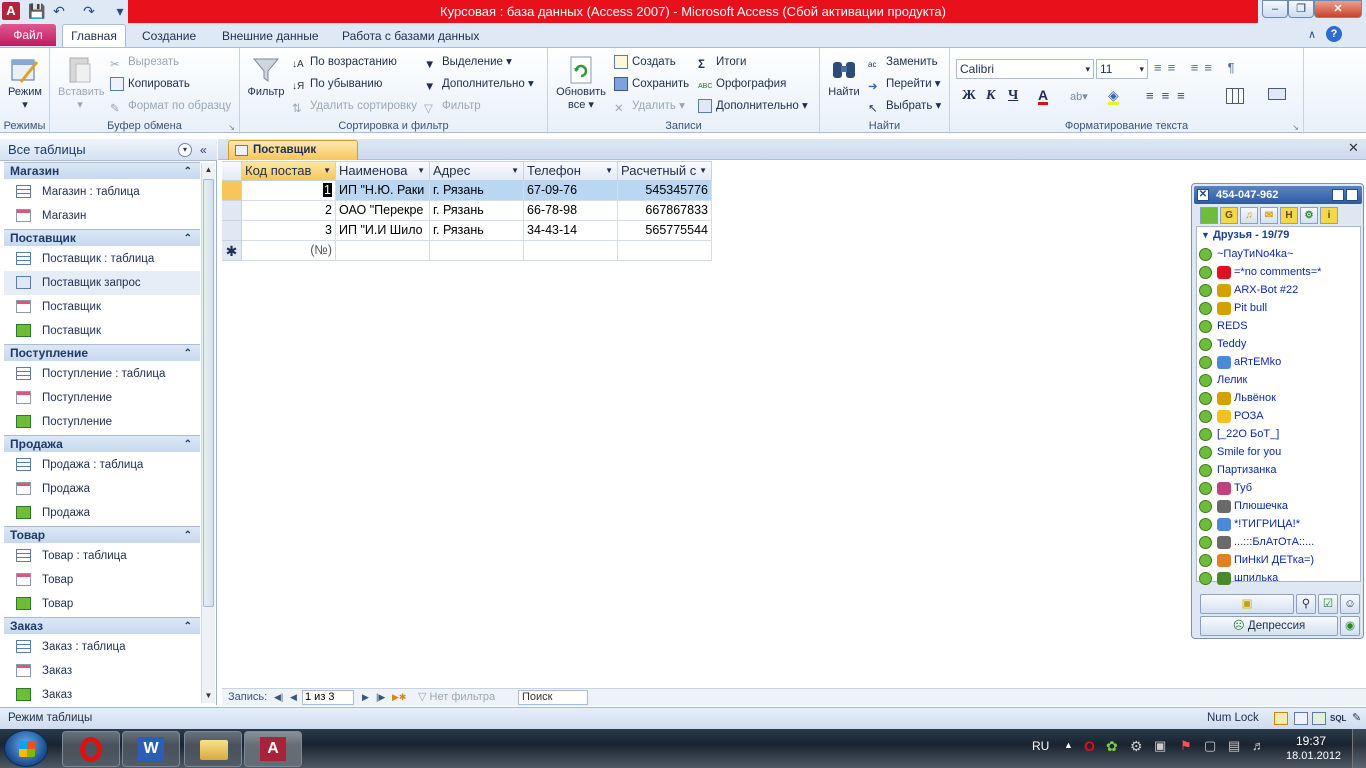  I want to click on start-button, so click(26, 748).